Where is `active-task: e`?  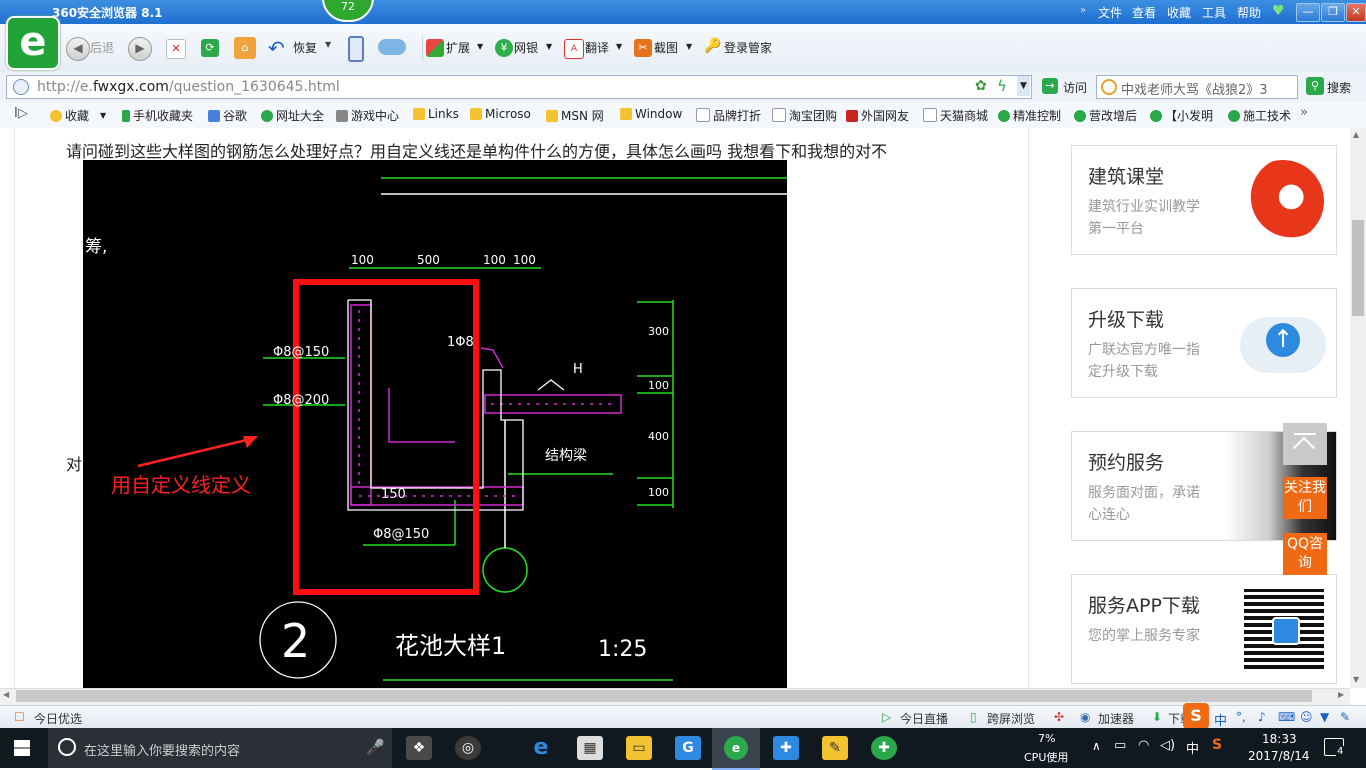 active-task: e is located at coordinates (736, 749).